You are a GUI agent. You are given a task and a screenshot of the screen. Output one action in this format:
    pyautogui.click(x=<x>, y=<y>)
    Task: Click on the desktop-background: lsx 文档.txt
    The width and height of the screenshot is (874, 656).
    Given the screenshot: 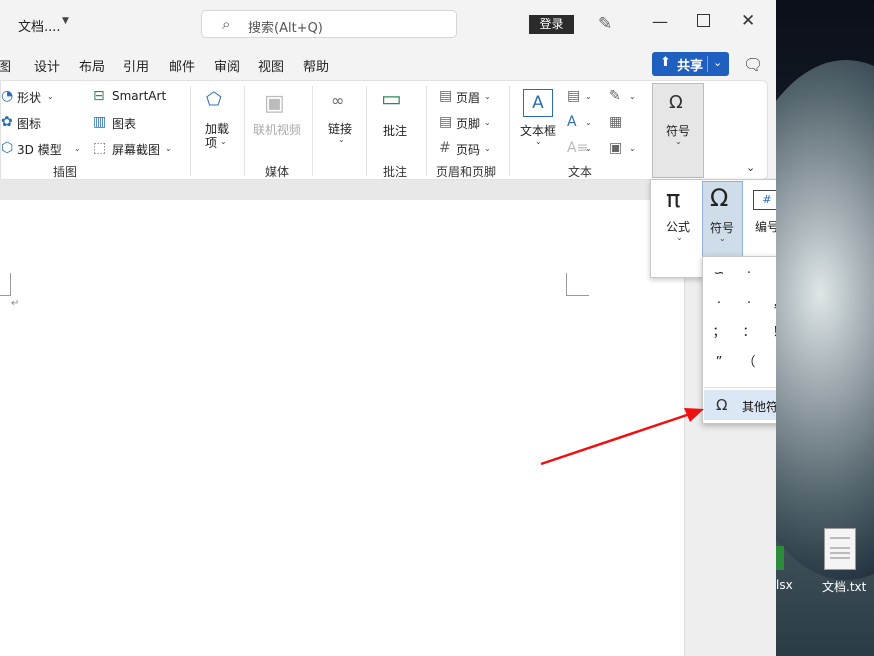 What is the action you would take?
    pyautogui.click(x=825, y=328)
    